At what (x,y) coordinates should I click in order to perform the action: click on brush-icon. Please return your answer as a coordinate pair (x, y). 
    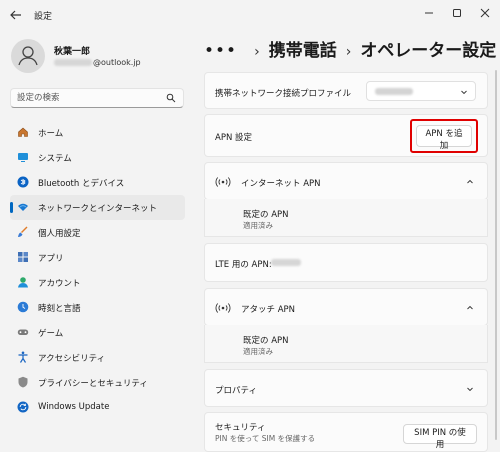
    Looking at the image, I should click on (23, 231).